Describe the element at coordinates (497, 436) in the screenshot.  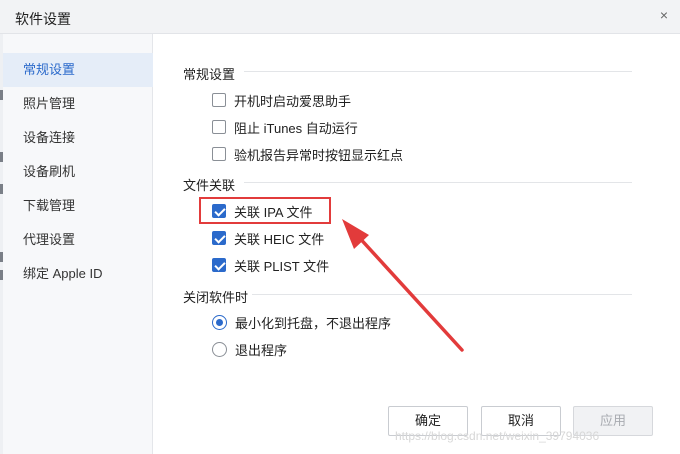
I see `watermark: https://blog.csdn.net/weixin_39794036` at that location.